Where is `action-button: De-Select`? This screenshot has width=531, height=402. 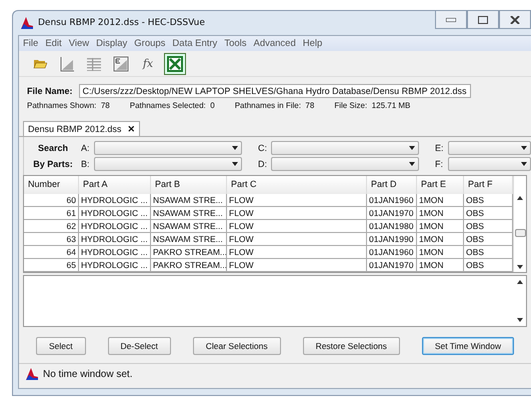
action-button: De-Select is located at coordinates (139, 346).